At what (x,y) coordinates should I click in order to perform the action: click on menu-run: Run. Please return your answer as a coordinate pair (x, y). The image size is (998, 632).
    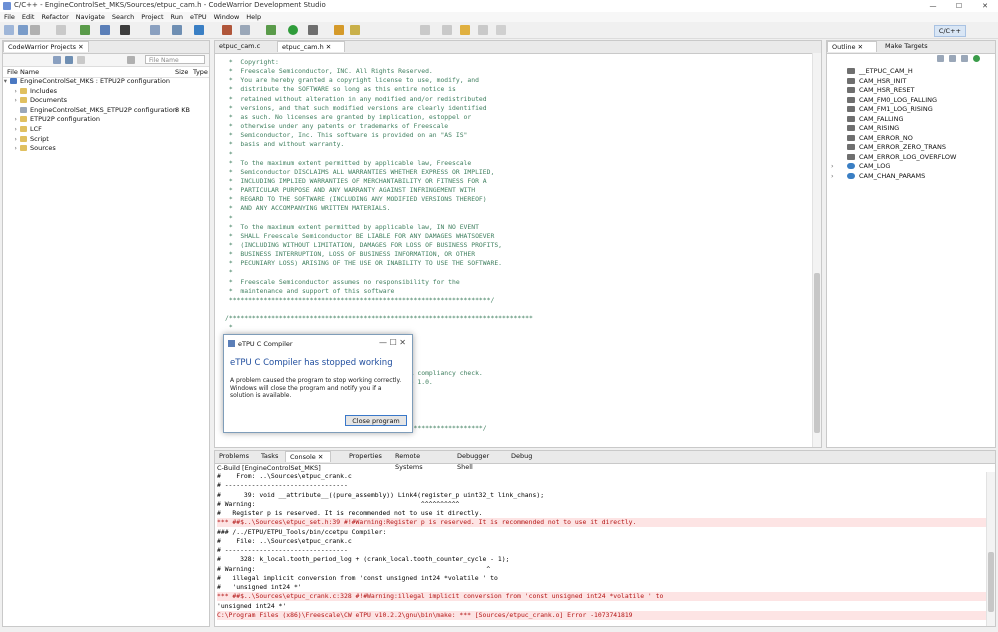
    Looking at the image, I should click on (177, 17).